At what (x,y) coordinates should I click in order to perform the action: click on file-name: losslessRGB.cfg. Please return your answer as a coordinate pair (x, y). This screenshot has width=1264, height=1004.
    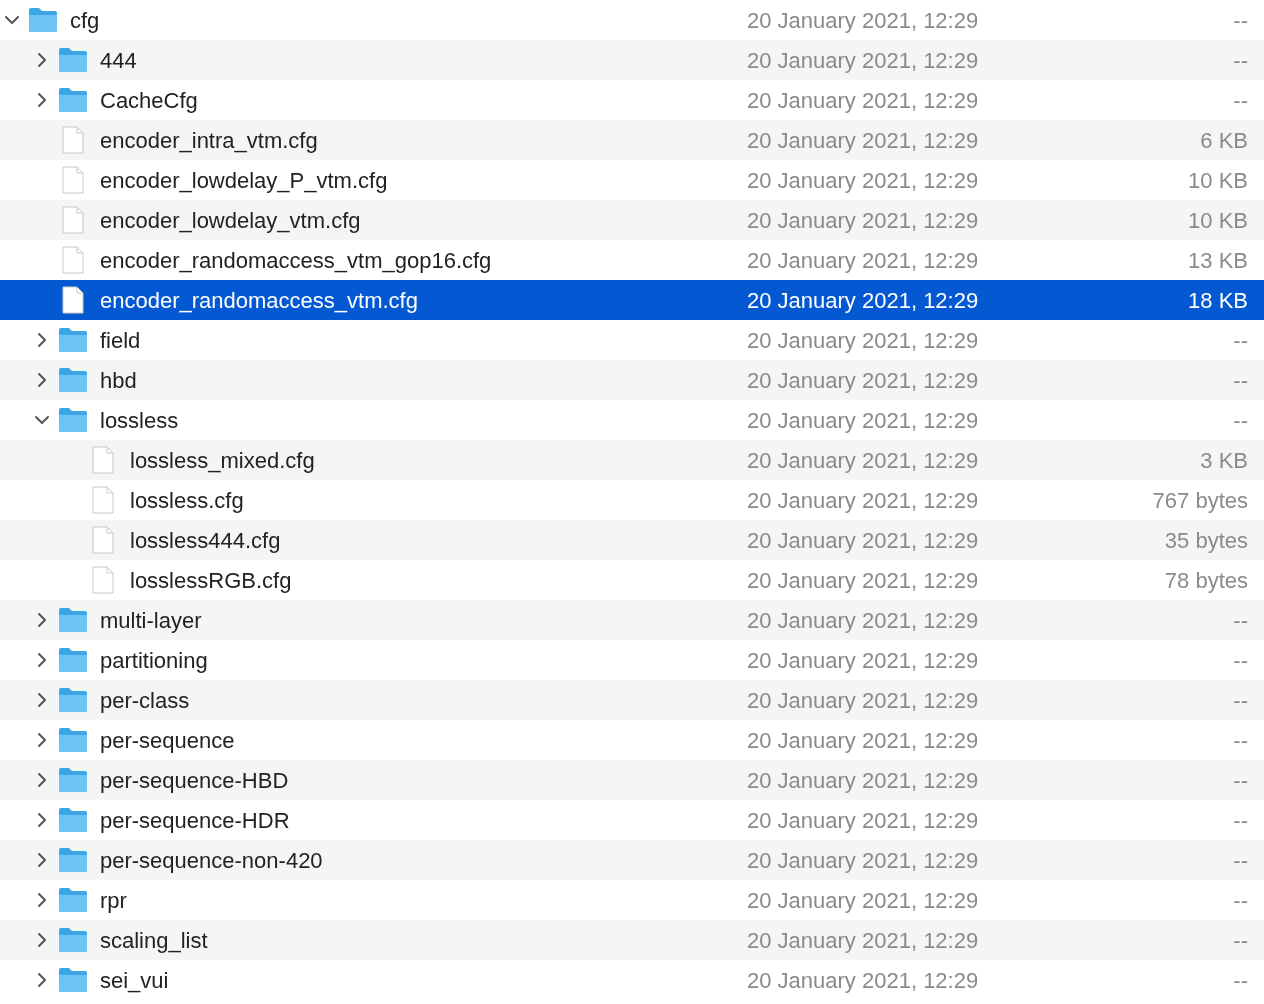
    Looking at the image, I should click on (211, 580).